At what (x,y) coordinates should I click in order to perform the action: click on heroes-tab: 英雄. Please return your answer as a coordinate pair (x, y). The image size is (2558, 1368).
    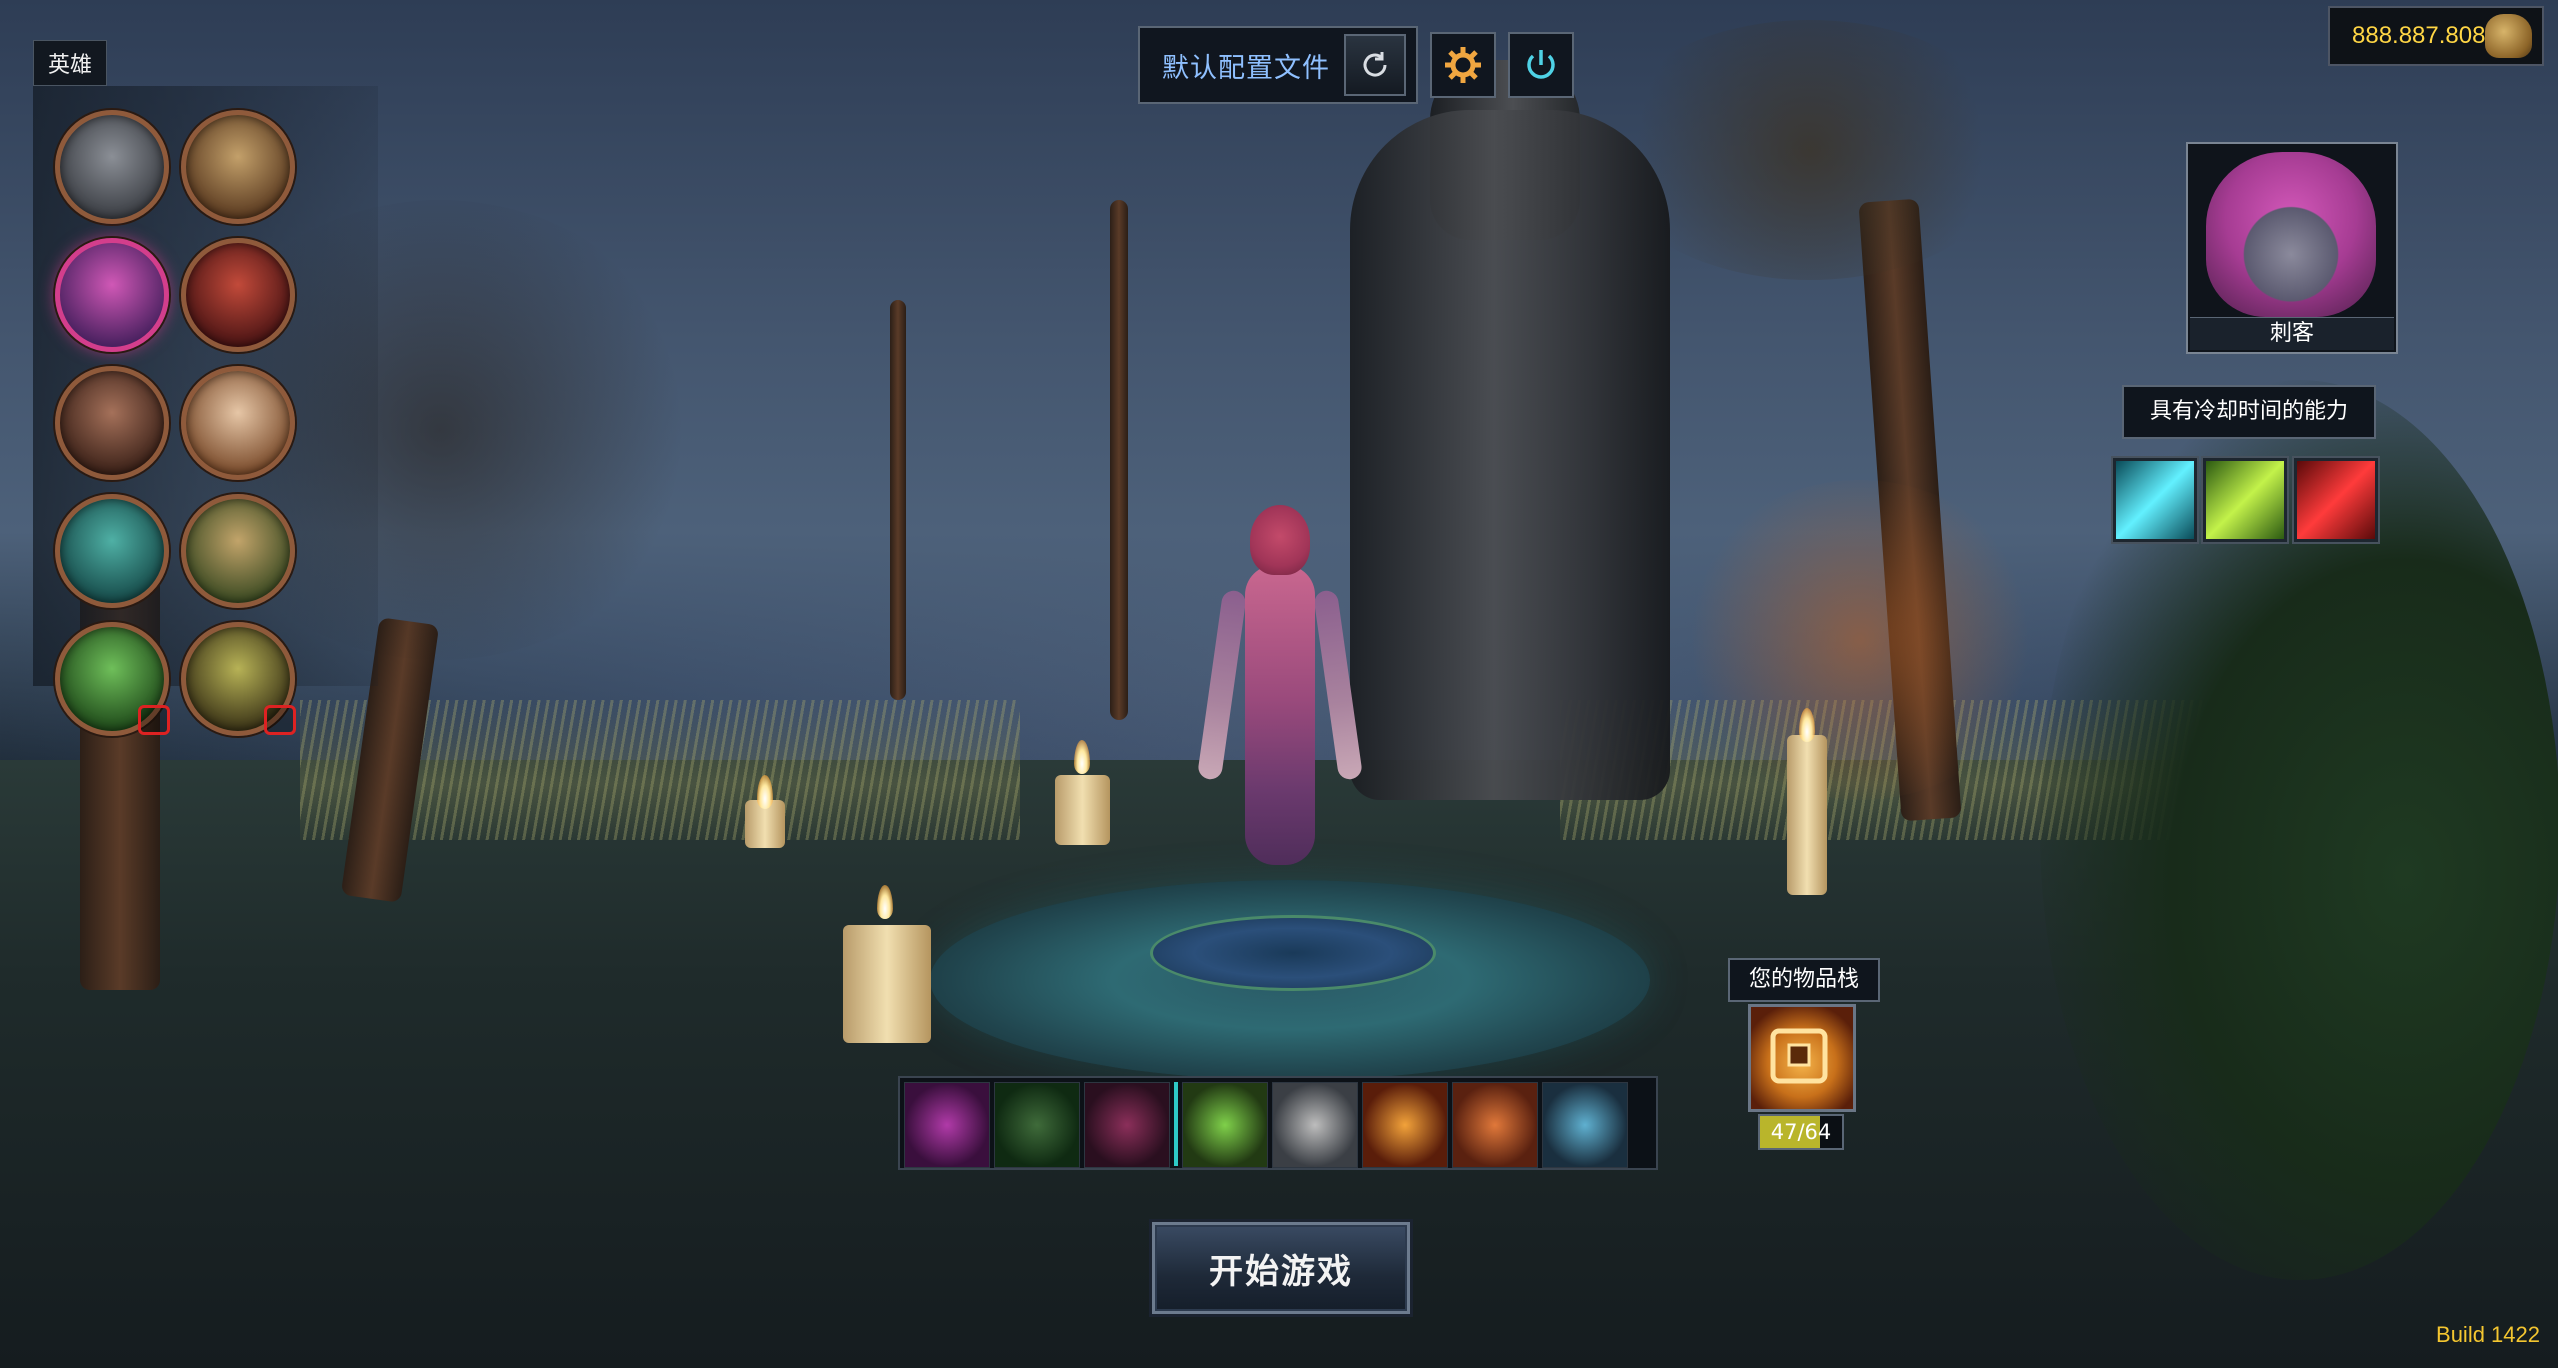
    Looking at the image, I should click on (70, 63).